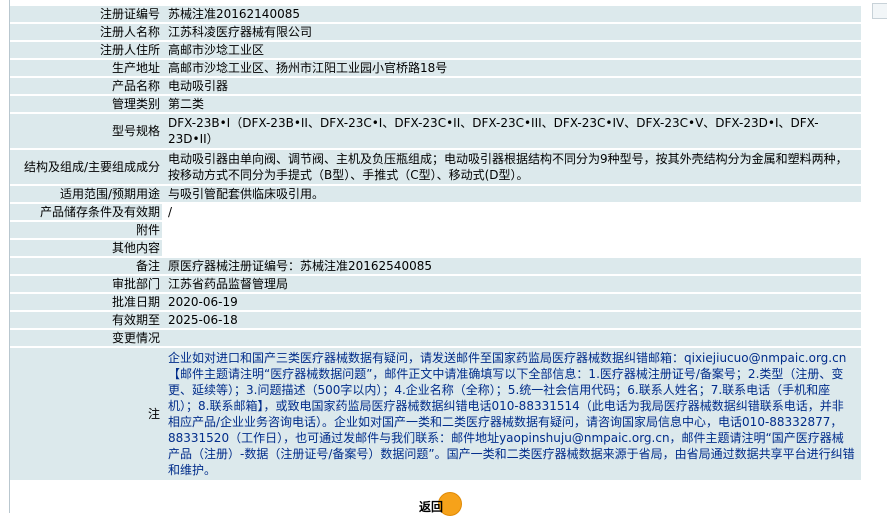 The width and height of the screenshot is (887, 516). Describe the element at coordinates (86, 131) in the screenshot. I see `field-label: 型号规格` at that location.